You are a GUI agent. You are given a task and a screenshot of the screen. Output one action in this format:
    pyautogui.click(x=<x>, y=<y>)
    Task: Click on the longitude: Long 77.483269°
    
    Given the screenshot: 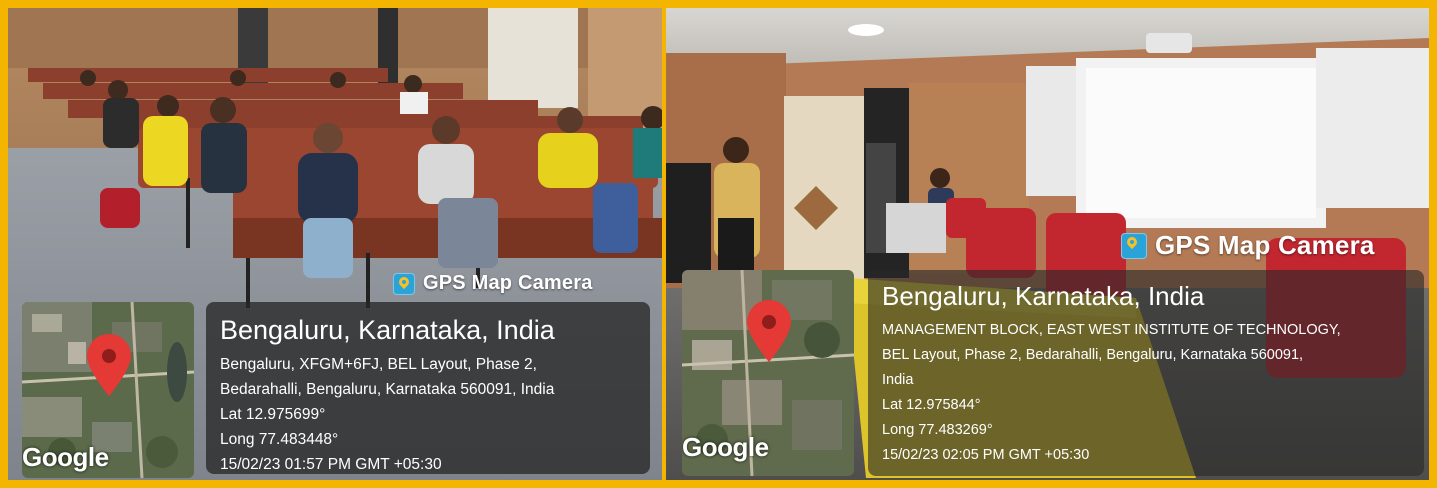 What is the action you would take?
    pyautogui.click(x=937, y=430)
    